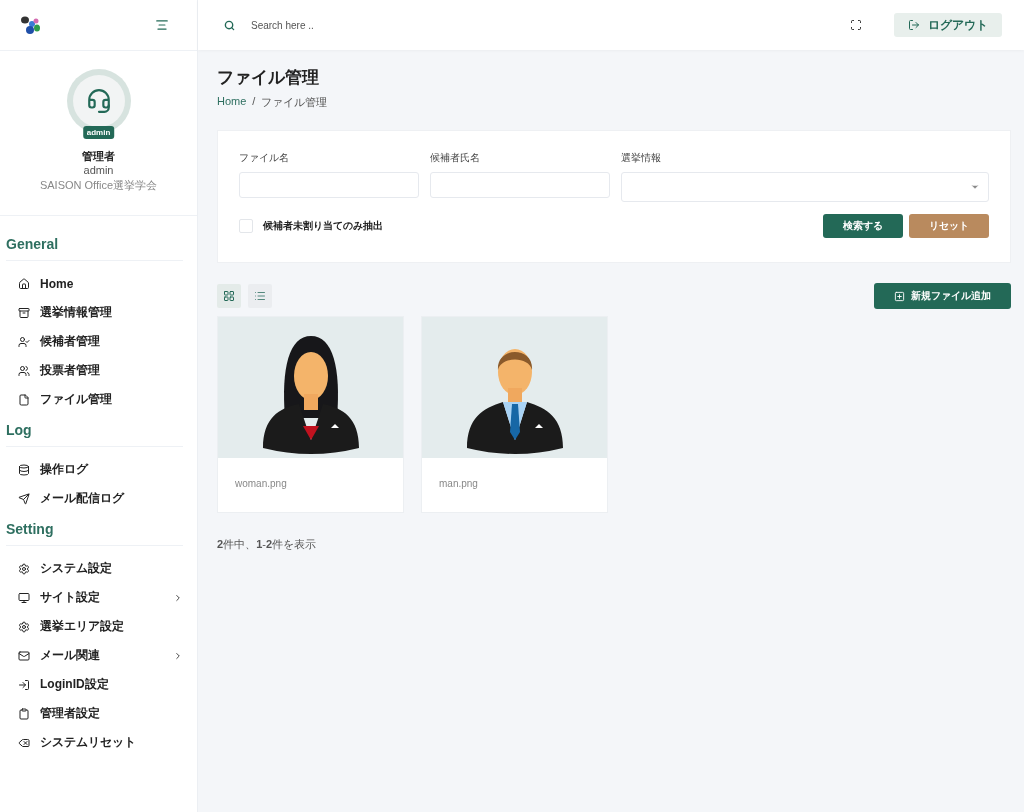 This screenshot has width=1024, height=812. Describe the element at coordinates (94, 370) in the screenshot. I see `sidebar-item: 投票者管理` at that location.